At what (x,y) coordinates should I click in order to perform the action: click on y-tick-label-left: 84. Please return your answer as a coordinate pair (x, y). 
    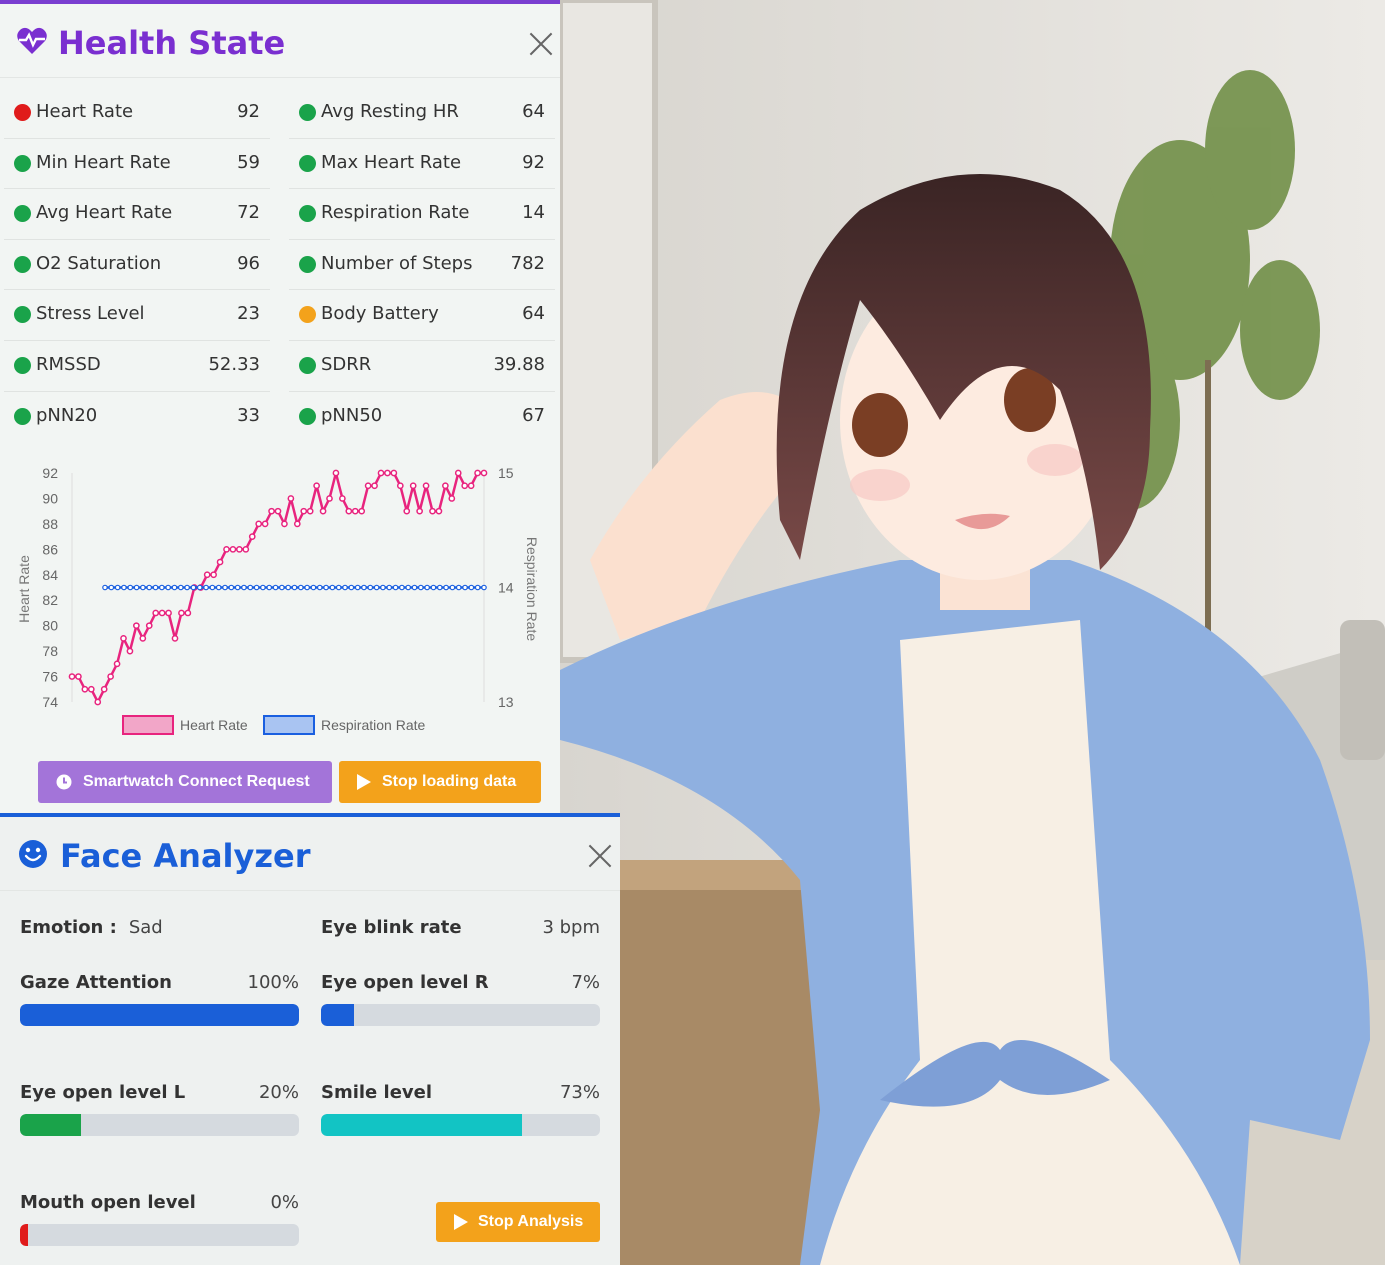
    Looking at the image, I should click on (50, 575).